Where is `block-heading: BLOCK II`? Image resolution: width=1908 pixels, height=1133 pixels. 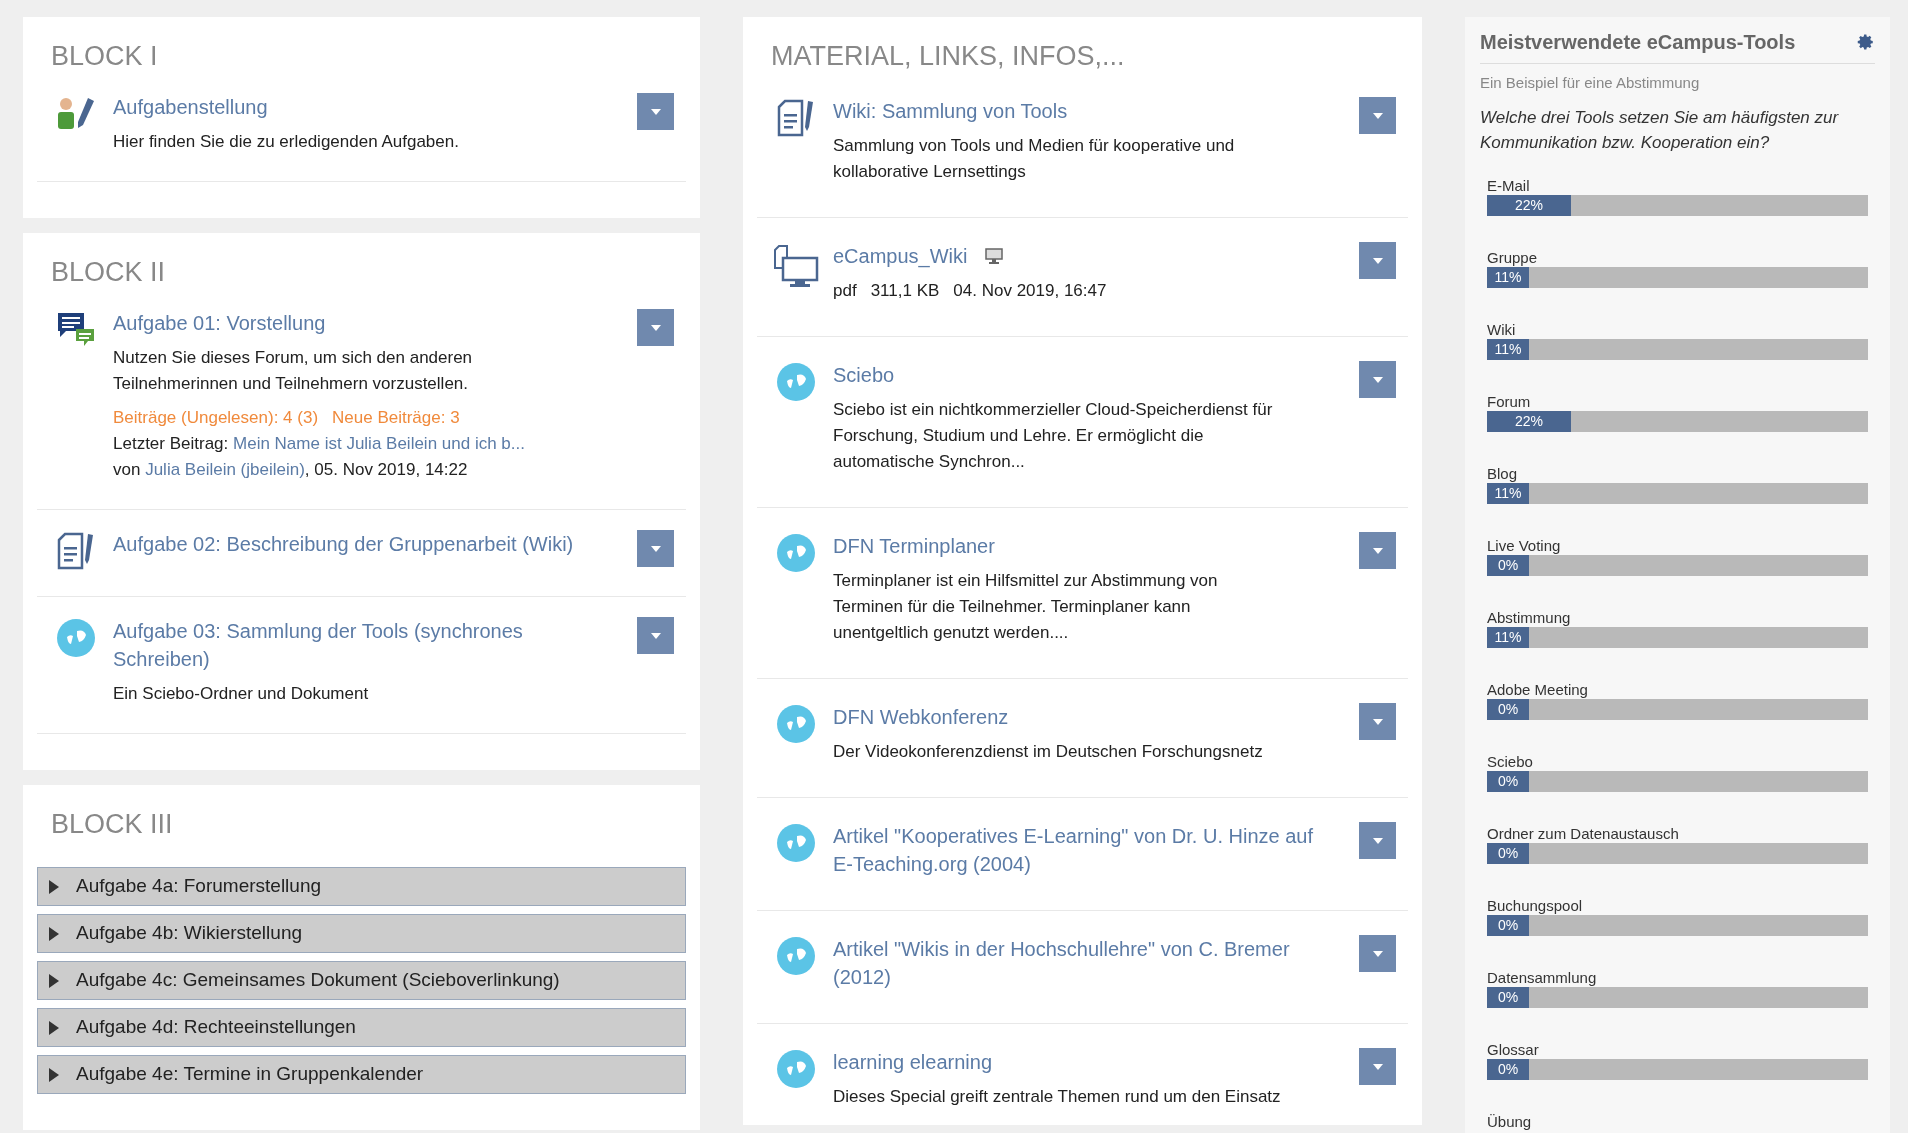
block-heading: BLOCK II is located at coordinates (108, 272).